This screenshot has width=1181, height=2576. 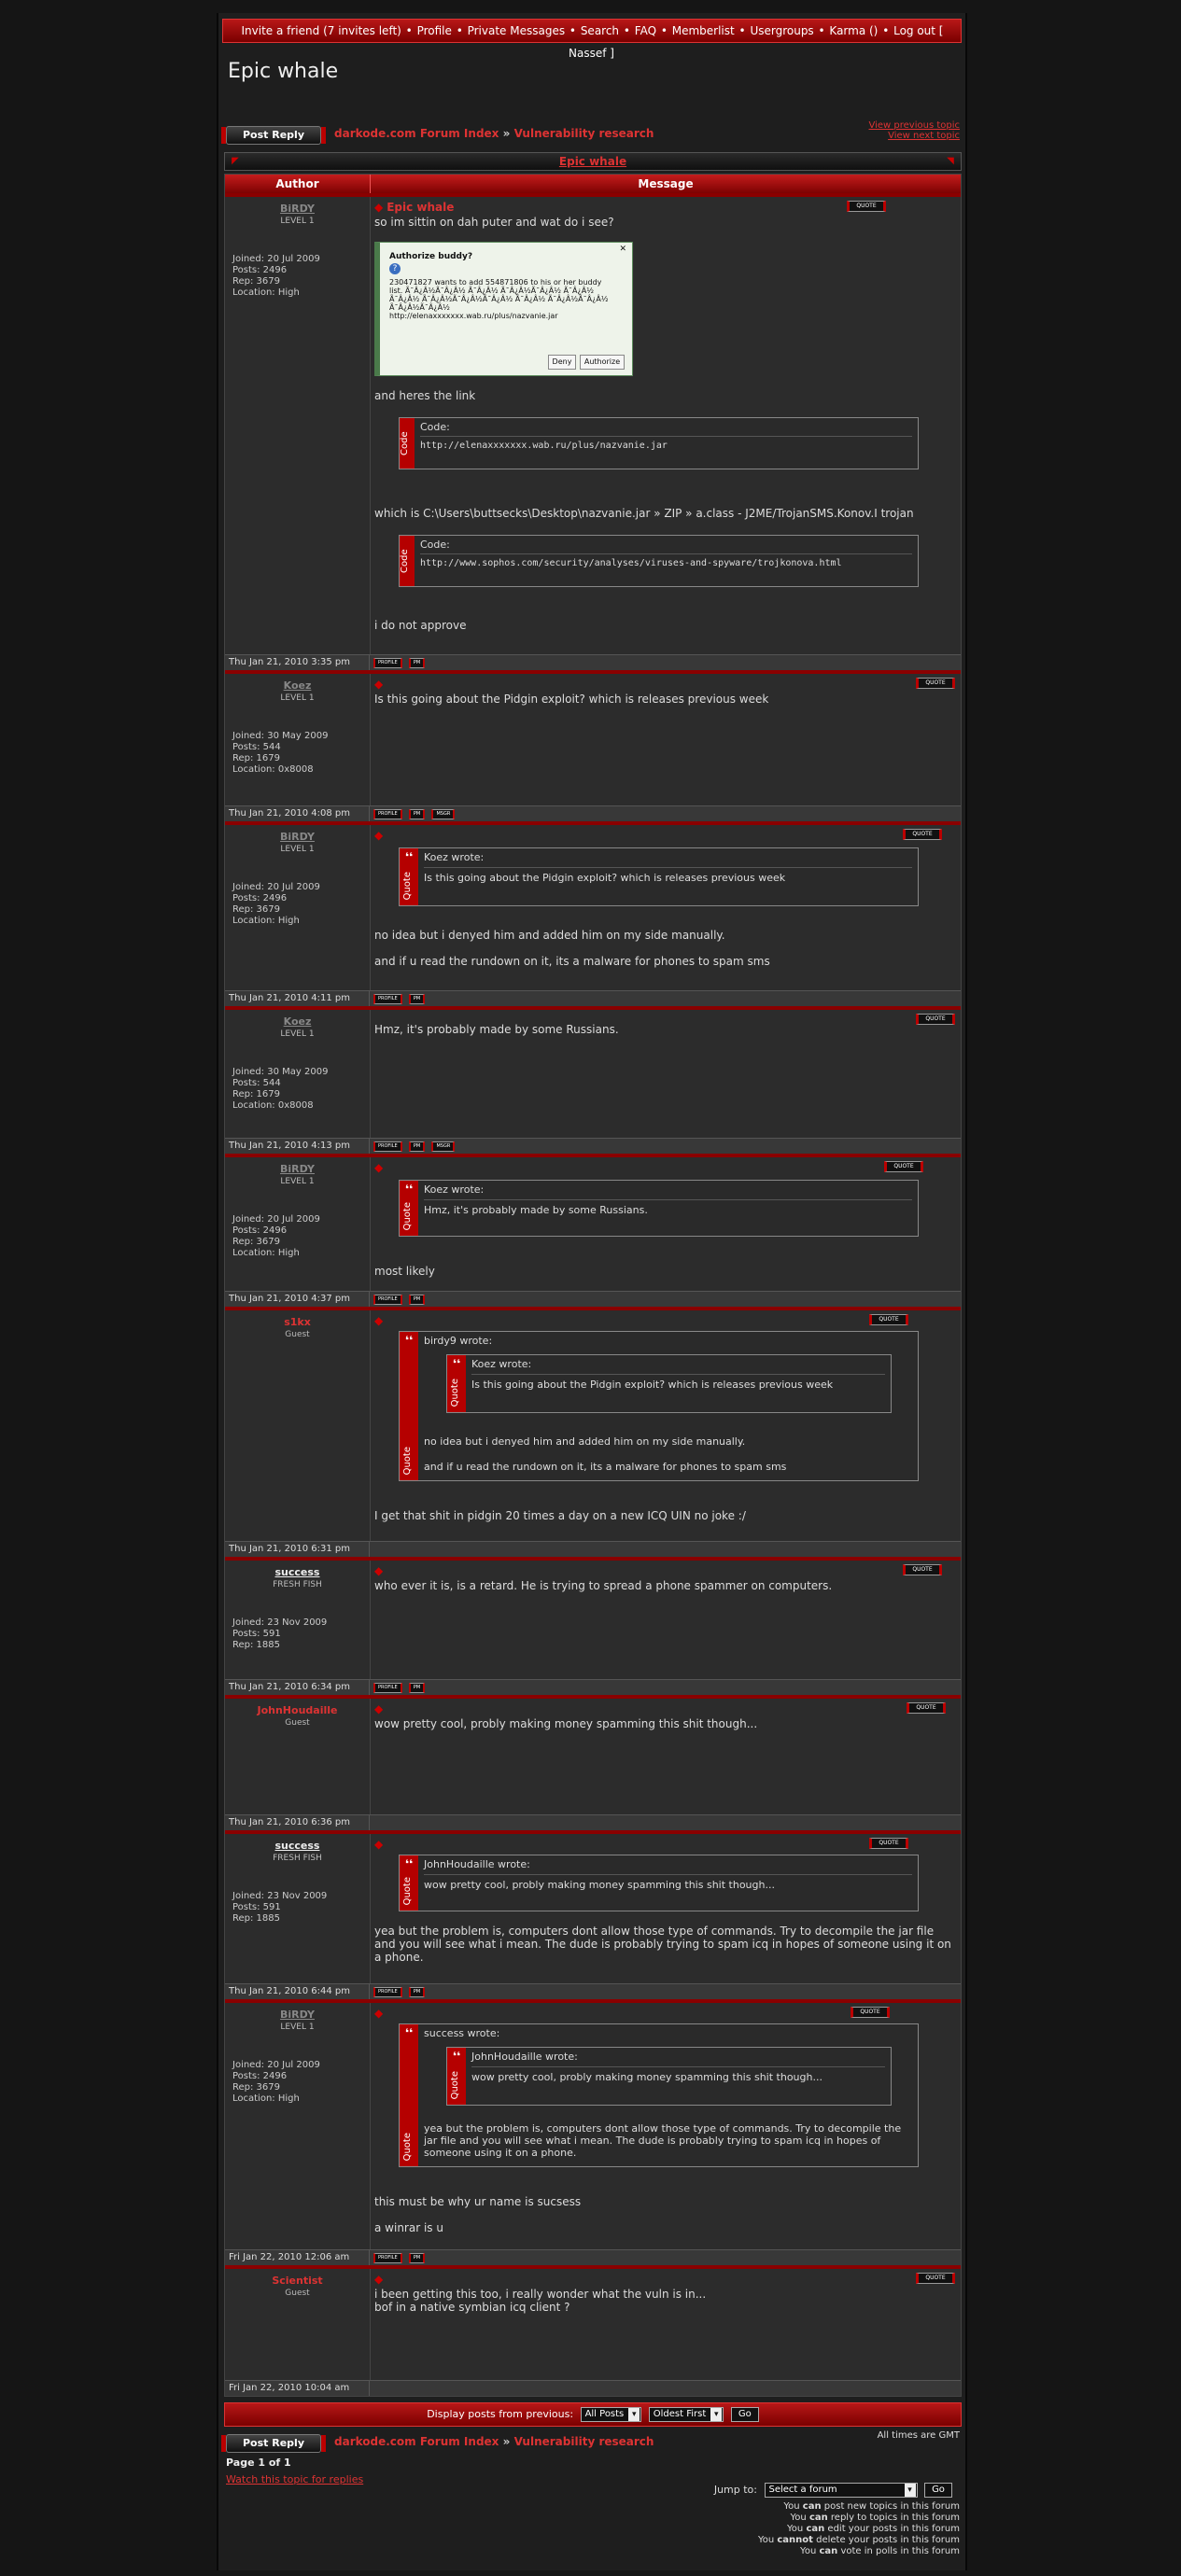 I want to click on post-text: most likely, so click(x=404, y=1271).